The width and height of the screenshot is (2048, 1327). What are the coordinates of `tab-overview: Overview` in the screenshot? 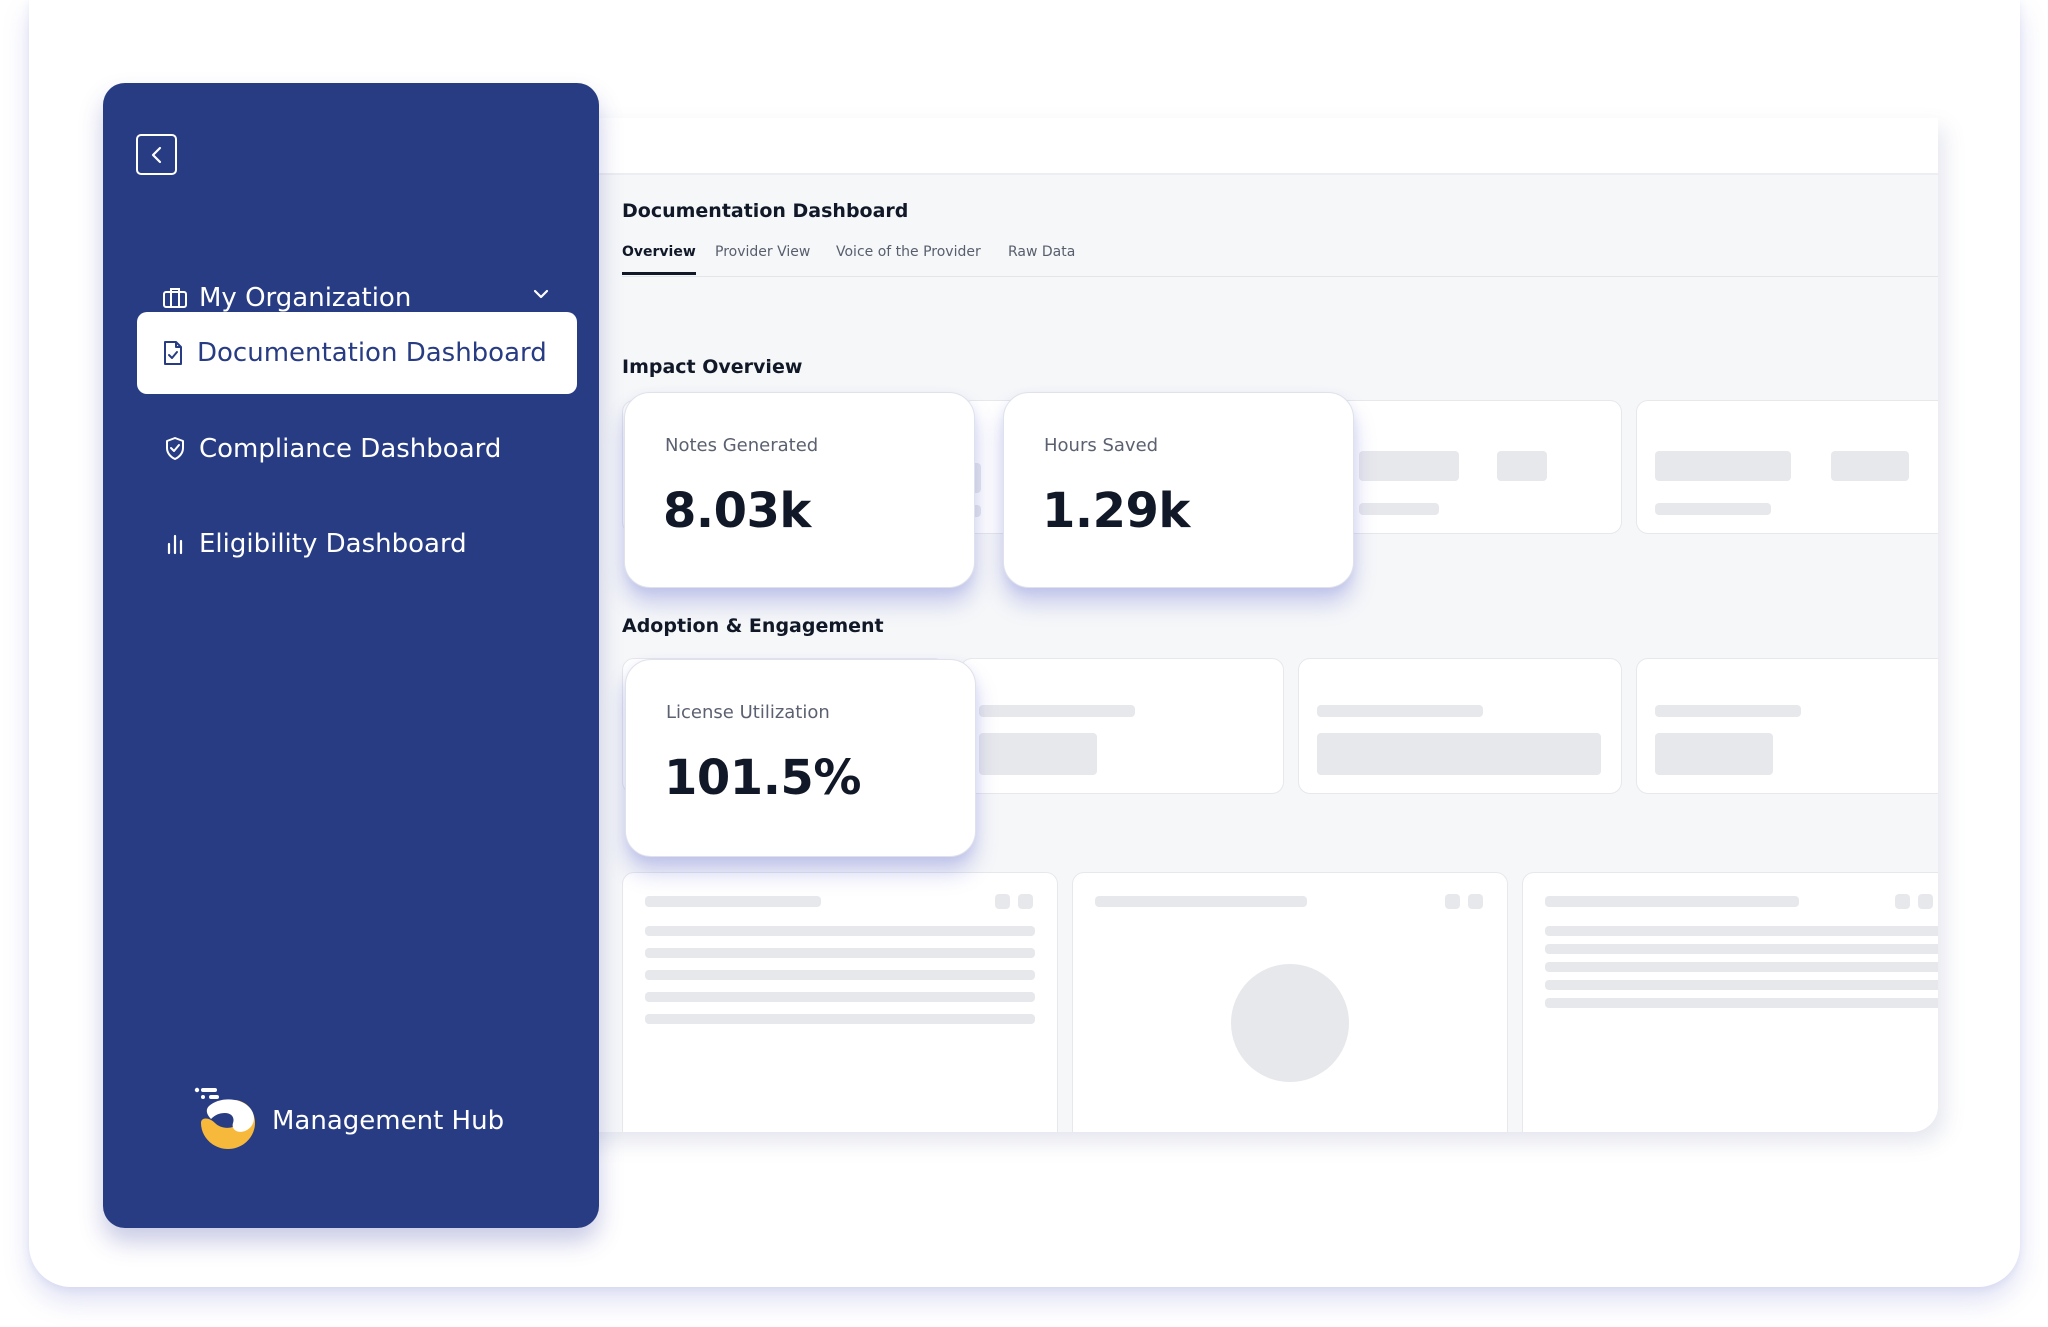 It's located at (659, 259).